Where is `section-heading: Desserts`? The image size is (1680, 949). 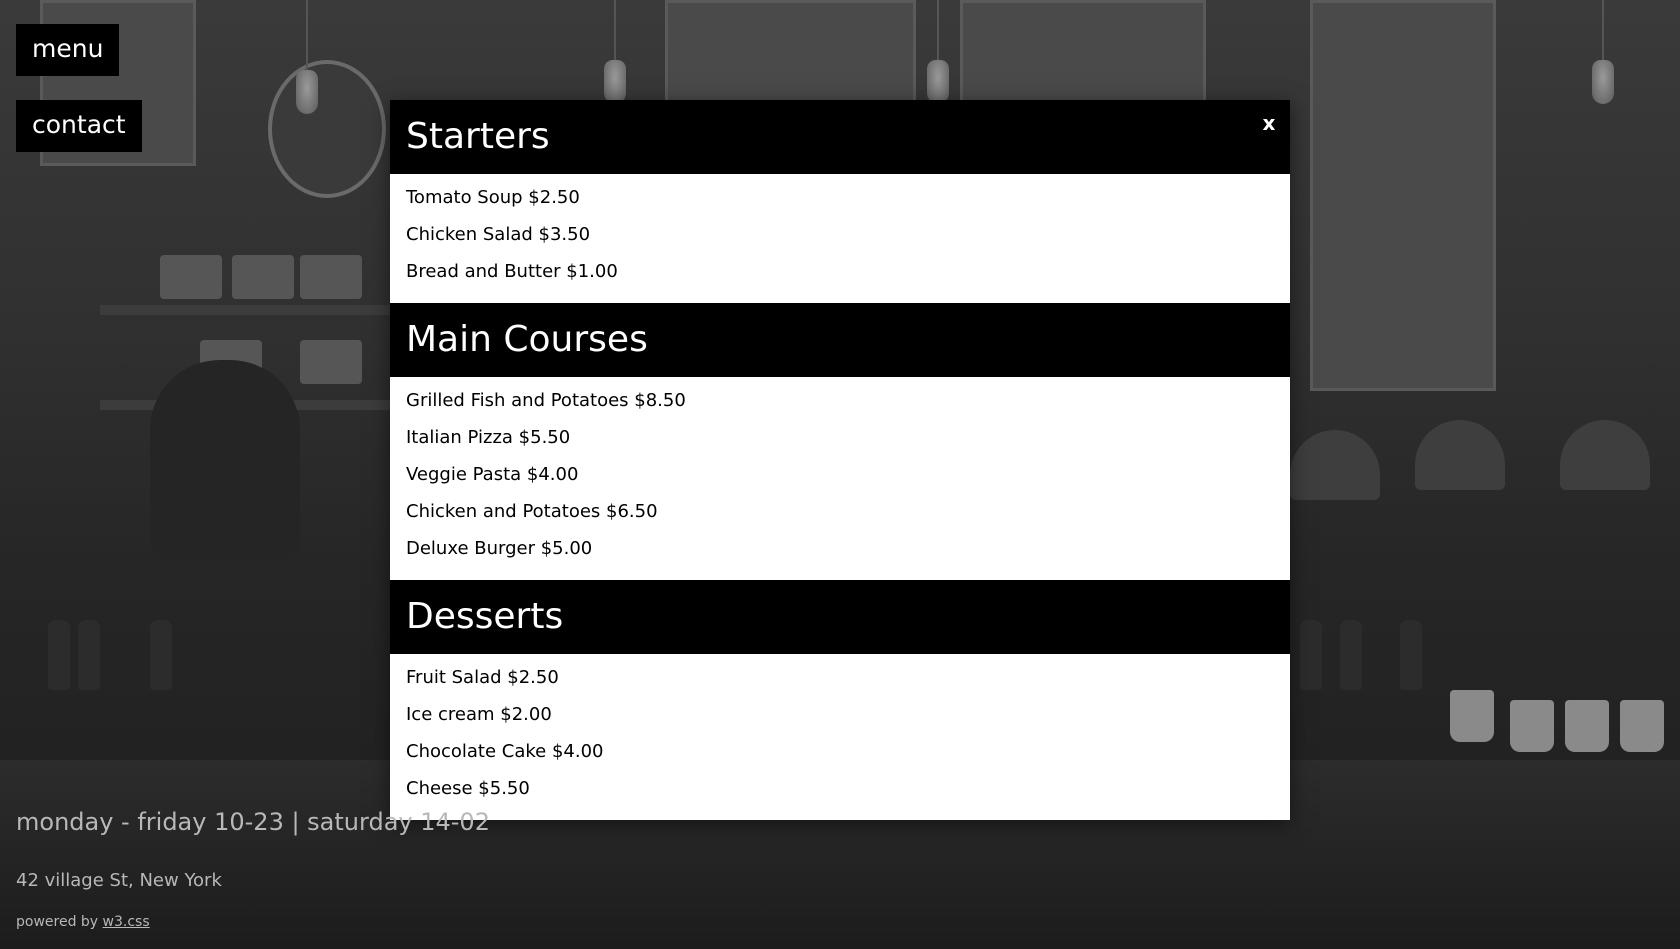 section-heading: Desserts is located at coordinates (840, 617).